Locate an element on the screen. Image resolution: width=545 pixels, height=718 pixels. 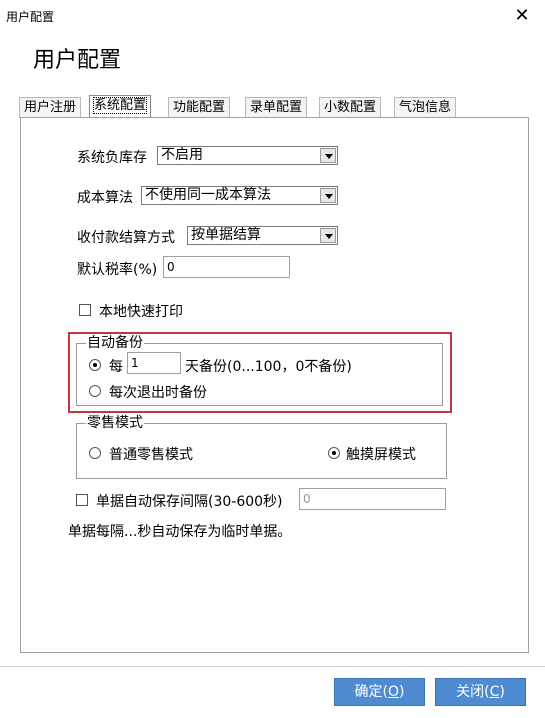
tab-bubble-info: 气泡信息 is located at coordinates (425, 107).